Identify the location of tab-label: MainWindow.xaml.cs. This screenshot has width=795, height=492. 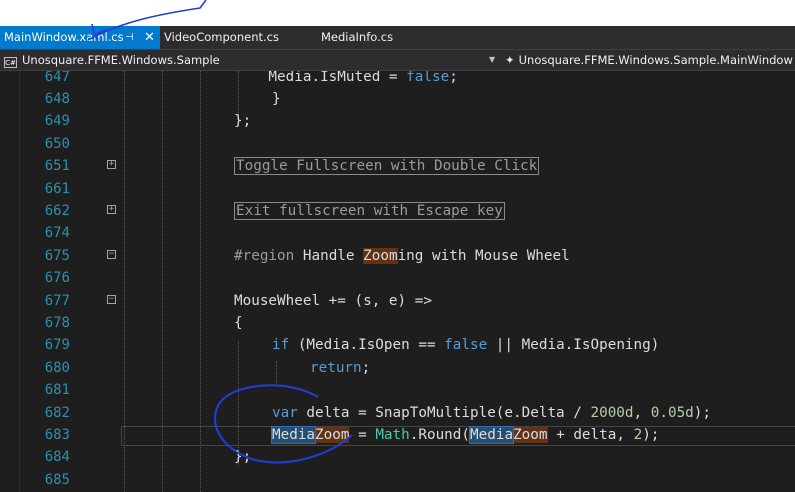
(64, 37).